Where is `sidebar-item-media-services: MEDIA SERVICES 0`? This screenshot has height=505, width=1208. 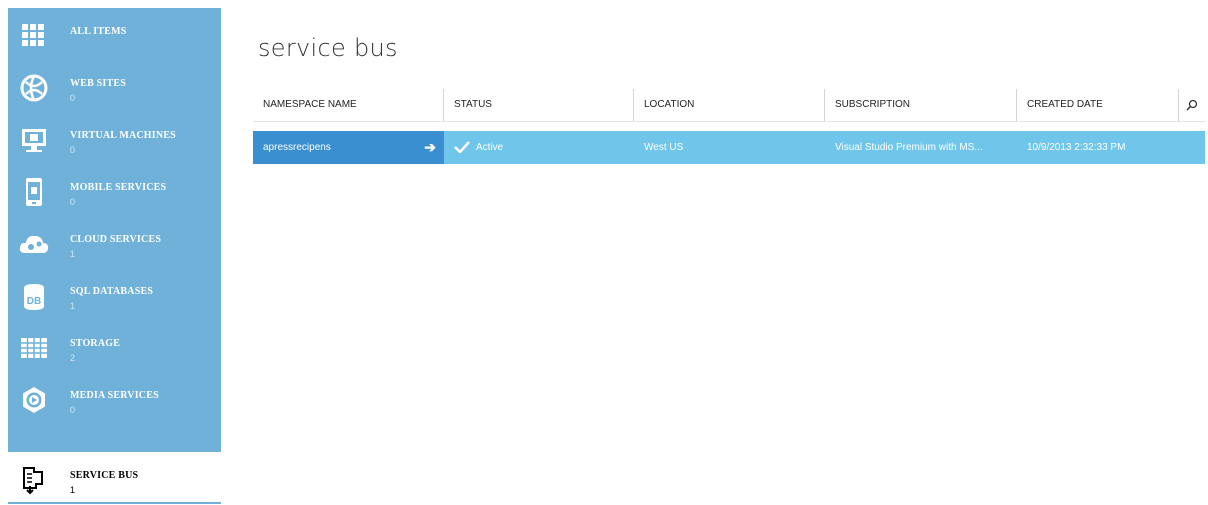
sidebar-item-media-services: MEDIA SERVICES 0 is located at coordinates (114, 398).